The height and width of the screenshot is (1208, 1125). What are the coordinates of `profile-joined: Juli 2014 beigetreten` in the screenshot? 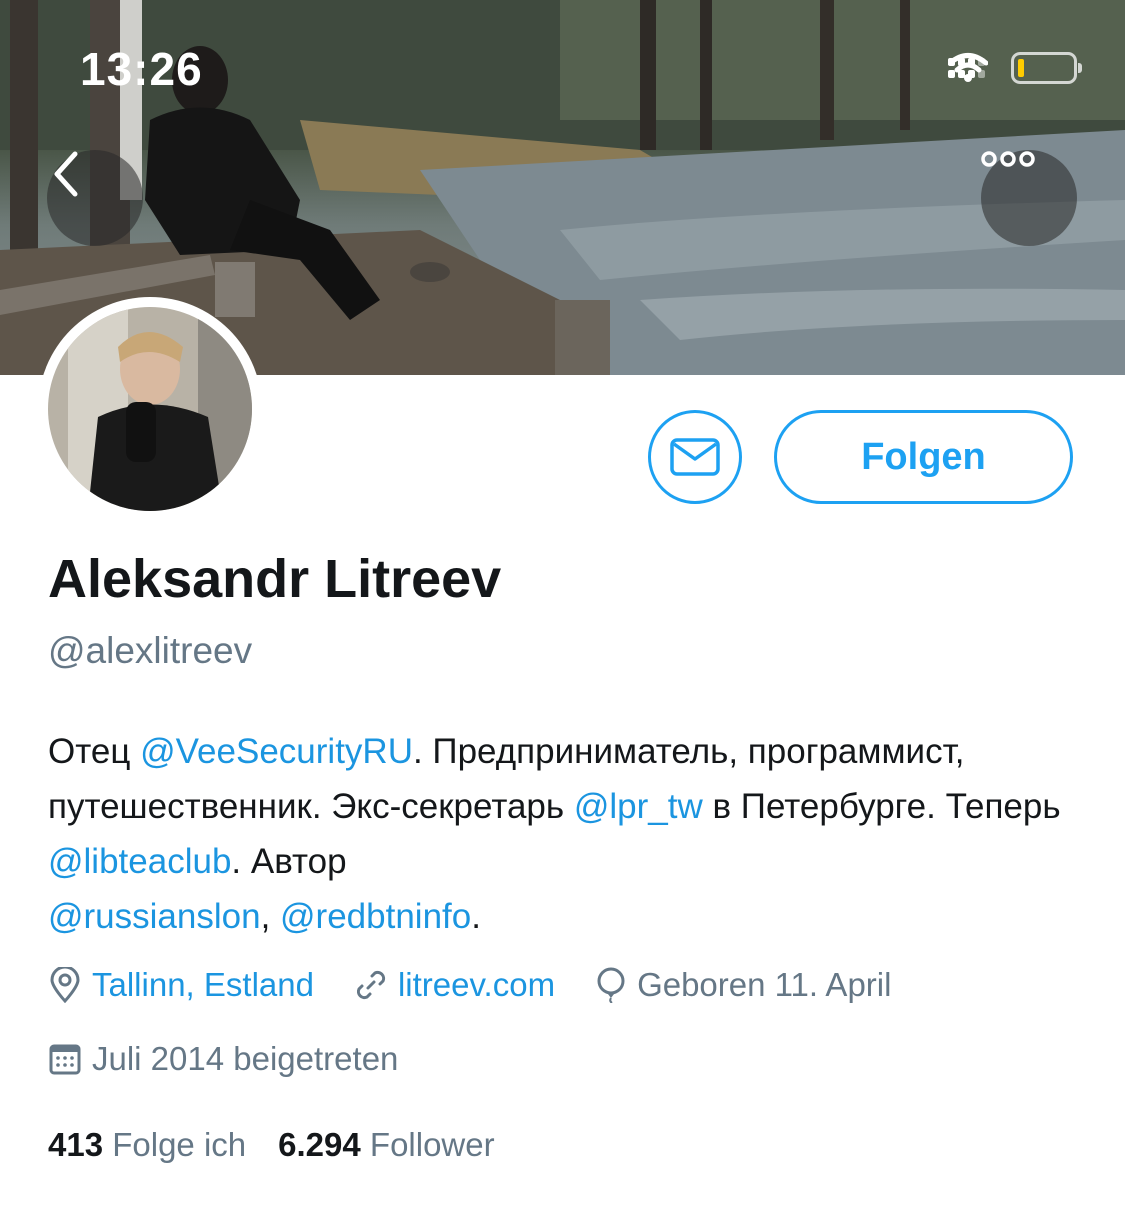 It's located at (223, 1059).